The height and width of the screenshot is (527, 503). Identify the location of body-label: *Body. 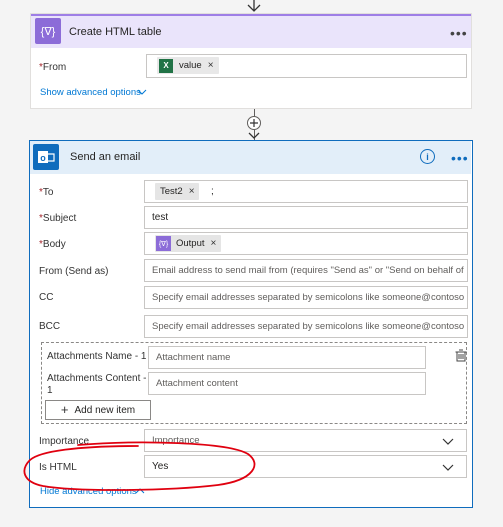
(52, 244).